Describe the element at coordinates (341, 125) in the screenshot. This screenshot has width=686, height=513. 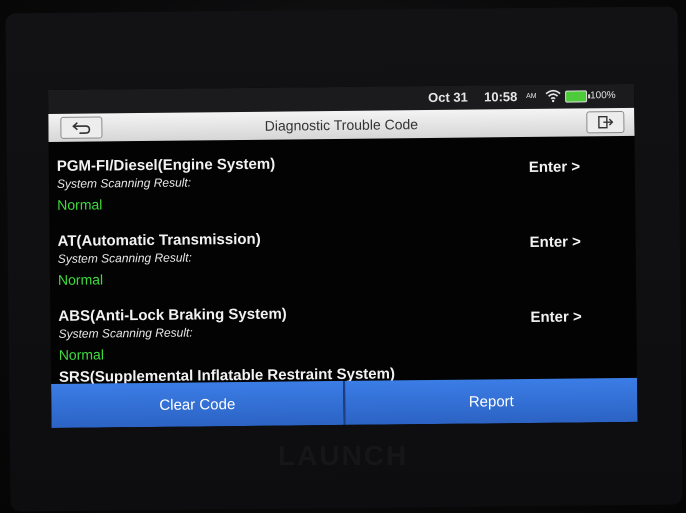
I see `page-title: Diagnostic Trouble Code` at that location.